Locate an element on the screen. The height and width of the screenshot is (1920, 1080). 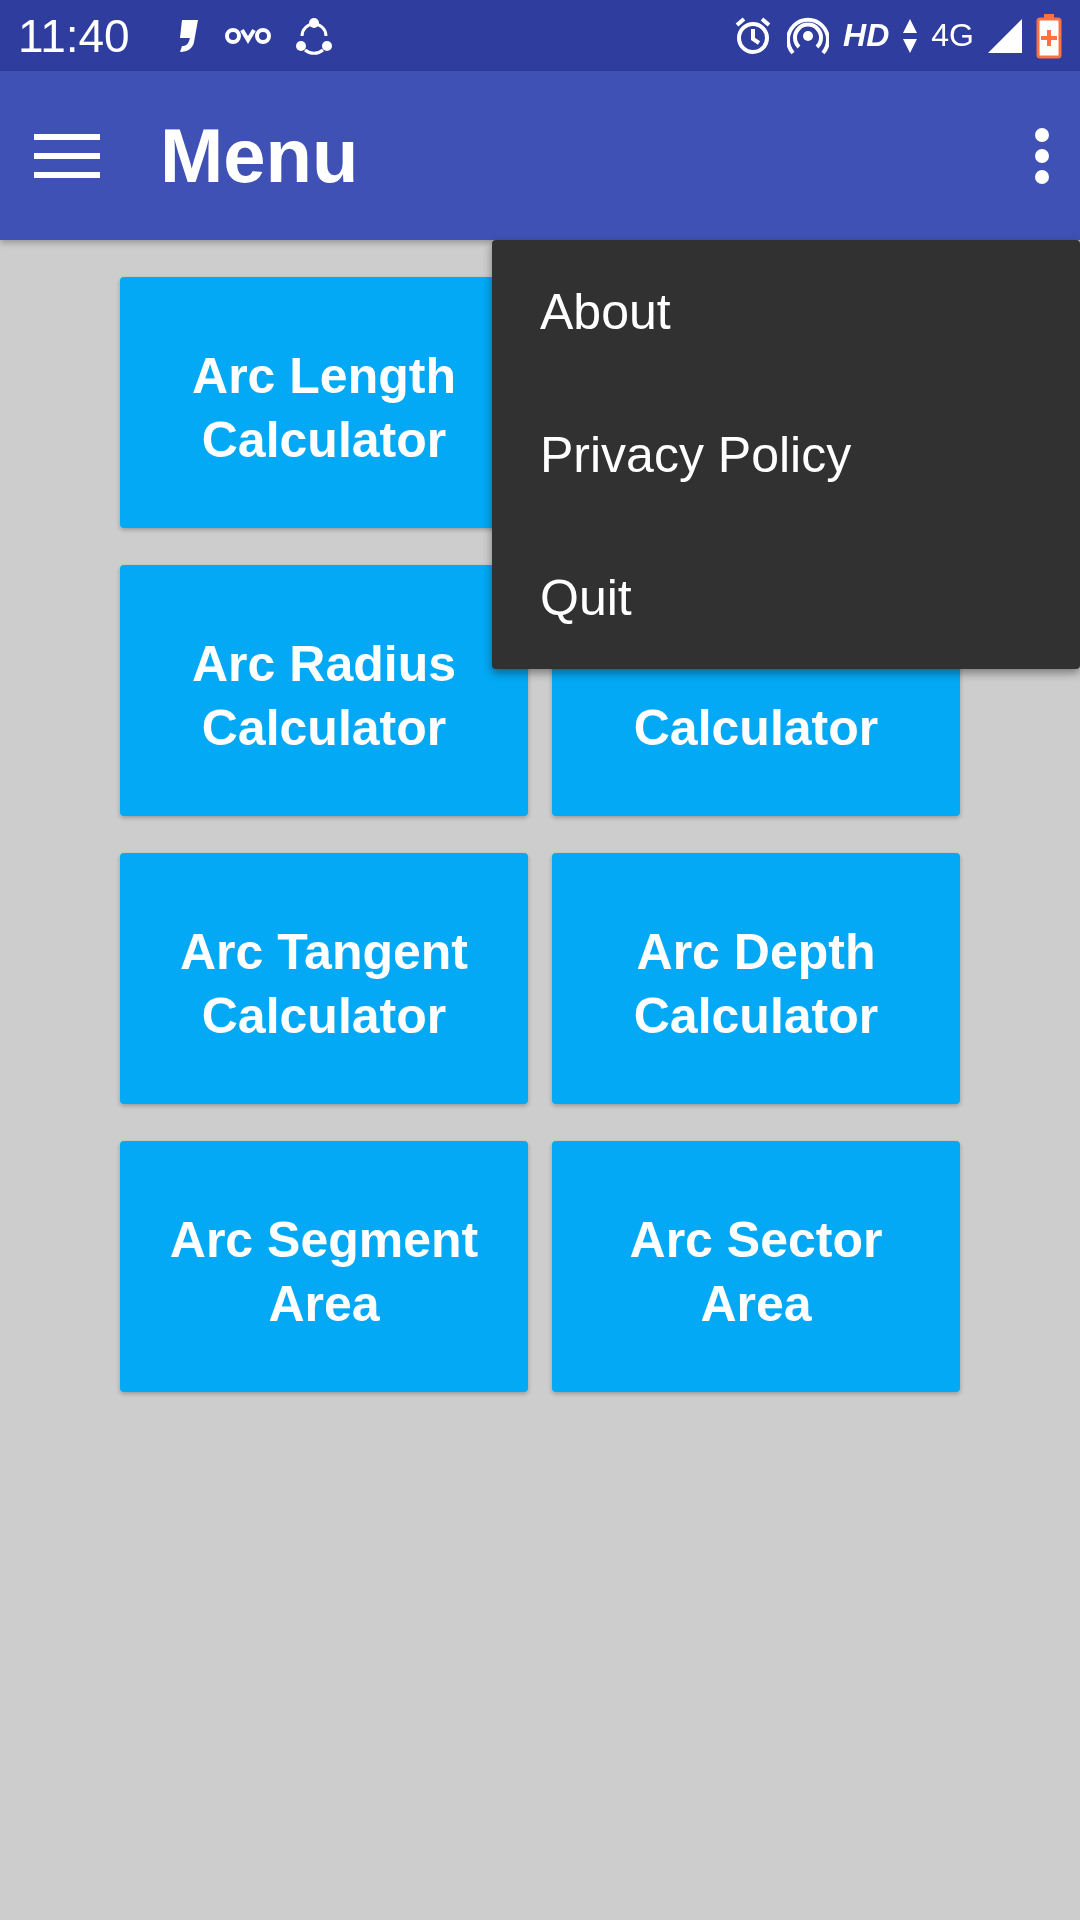
calculator-tile: Arc Depth Calculator is located at coordinates (756, 978).